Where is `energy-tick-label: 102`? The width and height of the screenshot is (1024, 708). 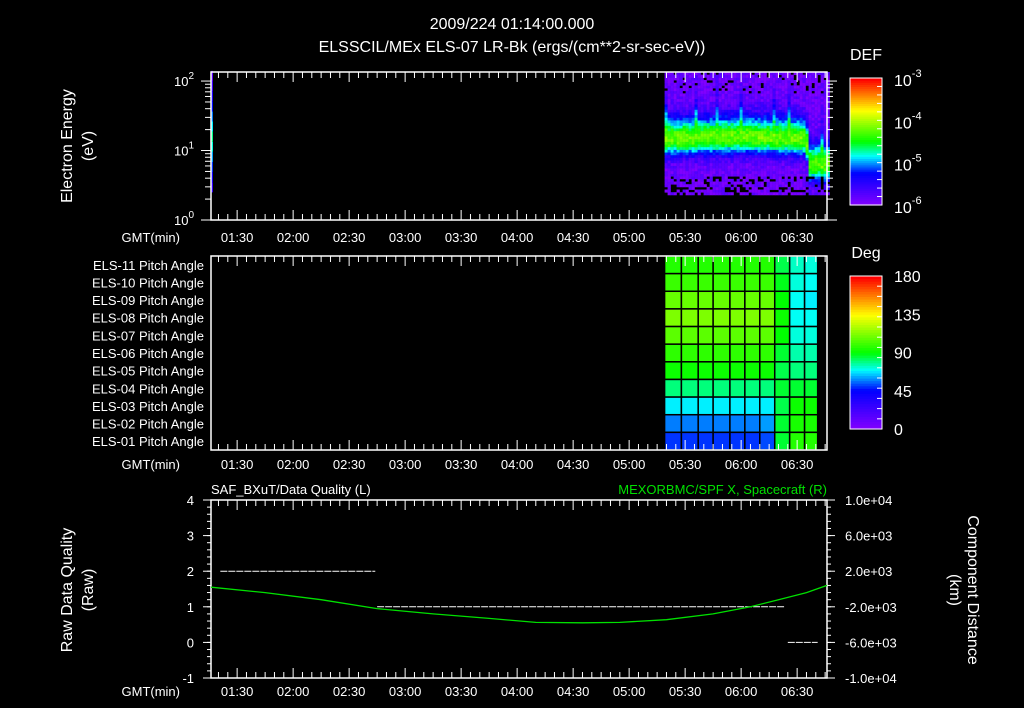 energy-tick-label: 102 is located at coordinates (184, 80).